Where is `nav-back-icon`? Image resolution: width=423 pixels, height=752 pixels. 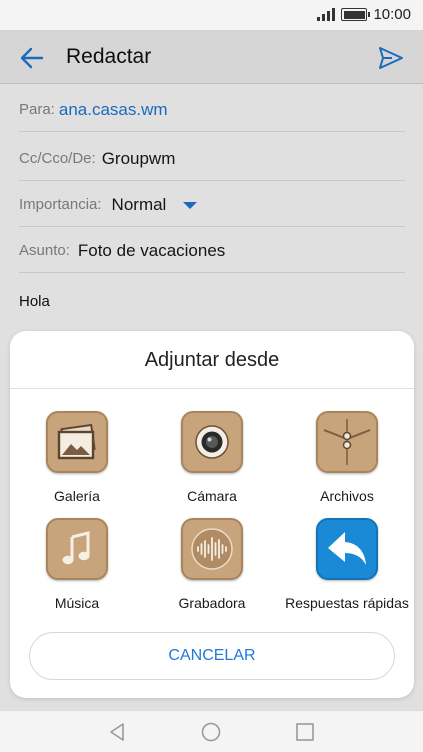
nav-back-icon is located at coordinates (117, 732).